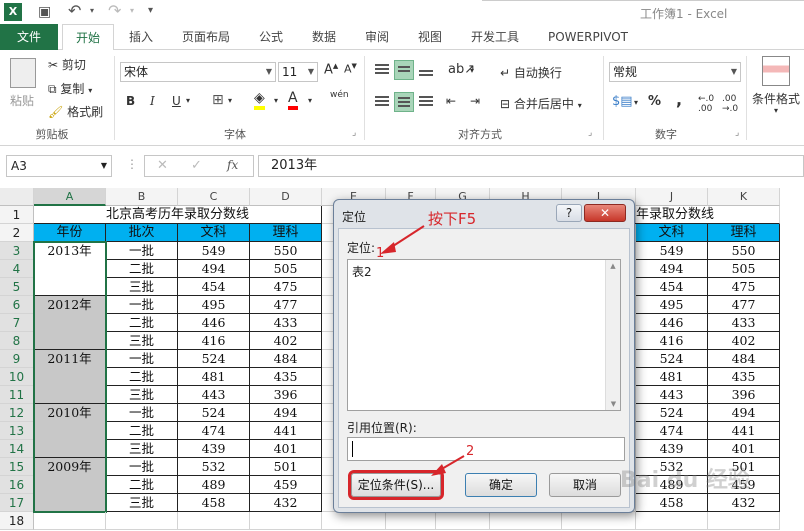  Describe the element at coordinates (685, 480) in the screenshot. I see `watermark: Bai du 经验` at that location.